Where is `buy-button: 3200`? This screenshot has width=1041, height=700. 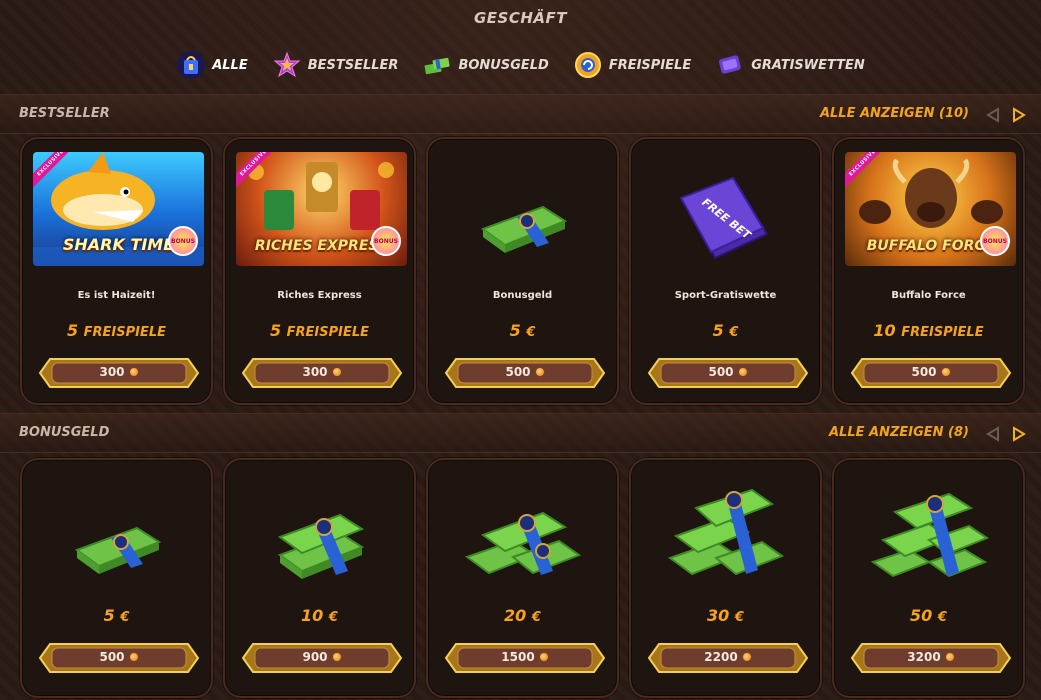 buy-button: 3200 is located at coordinates (931, 658).